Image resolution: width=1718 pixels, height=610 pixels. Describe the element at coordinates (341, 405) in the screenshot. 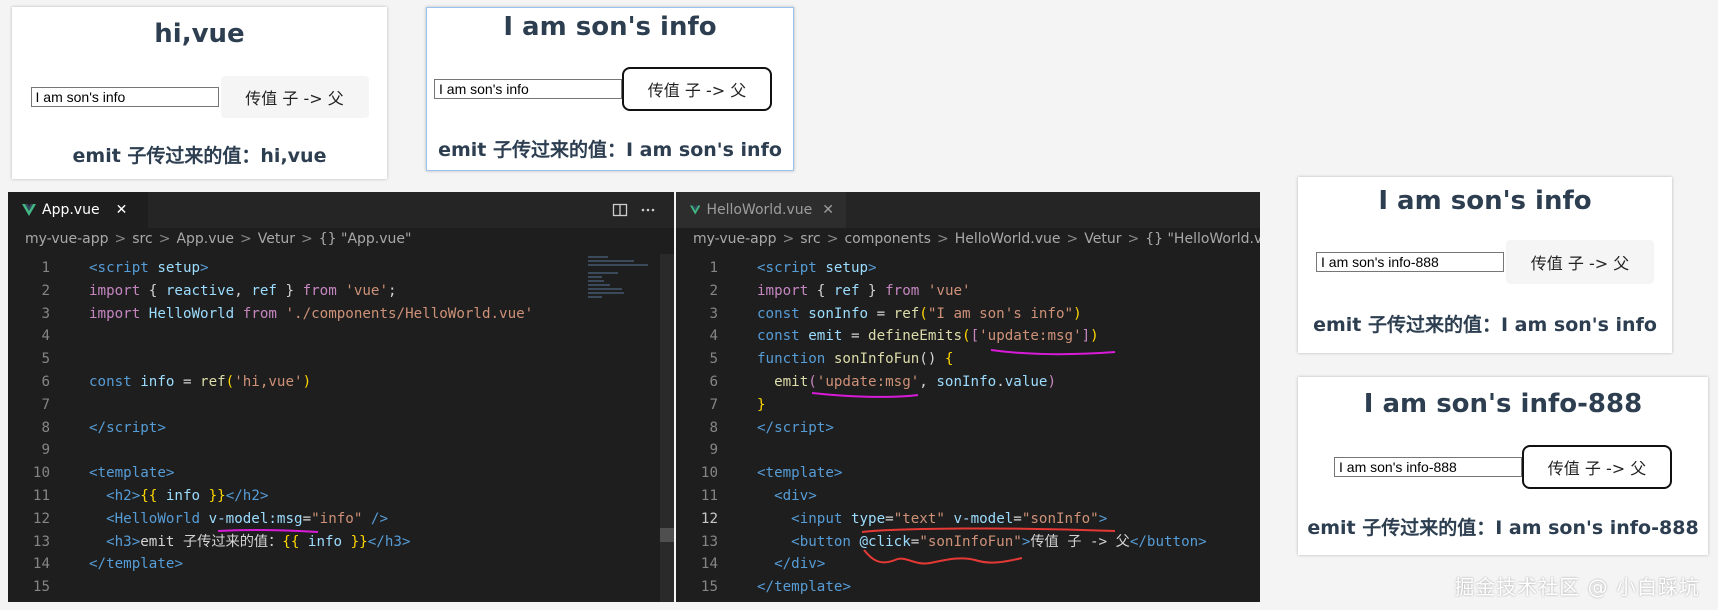

I see `code-line: 7` at that location.